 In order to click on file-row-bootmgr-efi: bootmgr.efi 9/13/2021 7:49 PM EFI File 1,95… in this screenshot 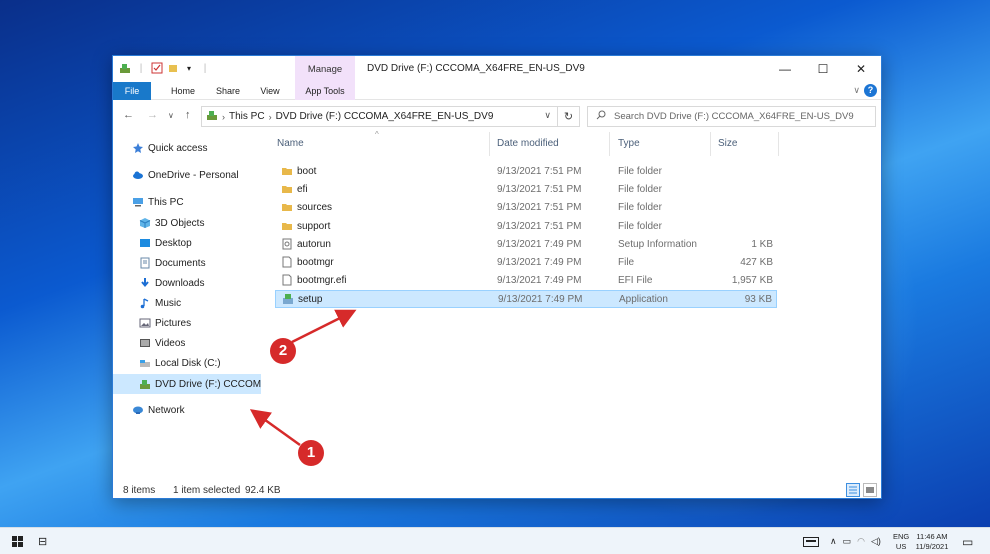, I will do `click(526, 281)`.